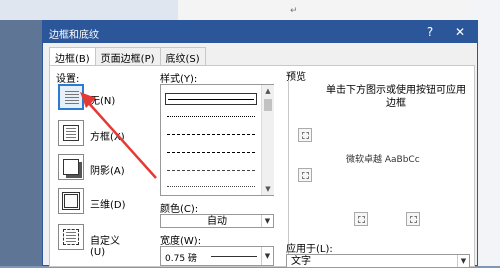  I want to click on annotation-arrow-head, so click(88, 100).